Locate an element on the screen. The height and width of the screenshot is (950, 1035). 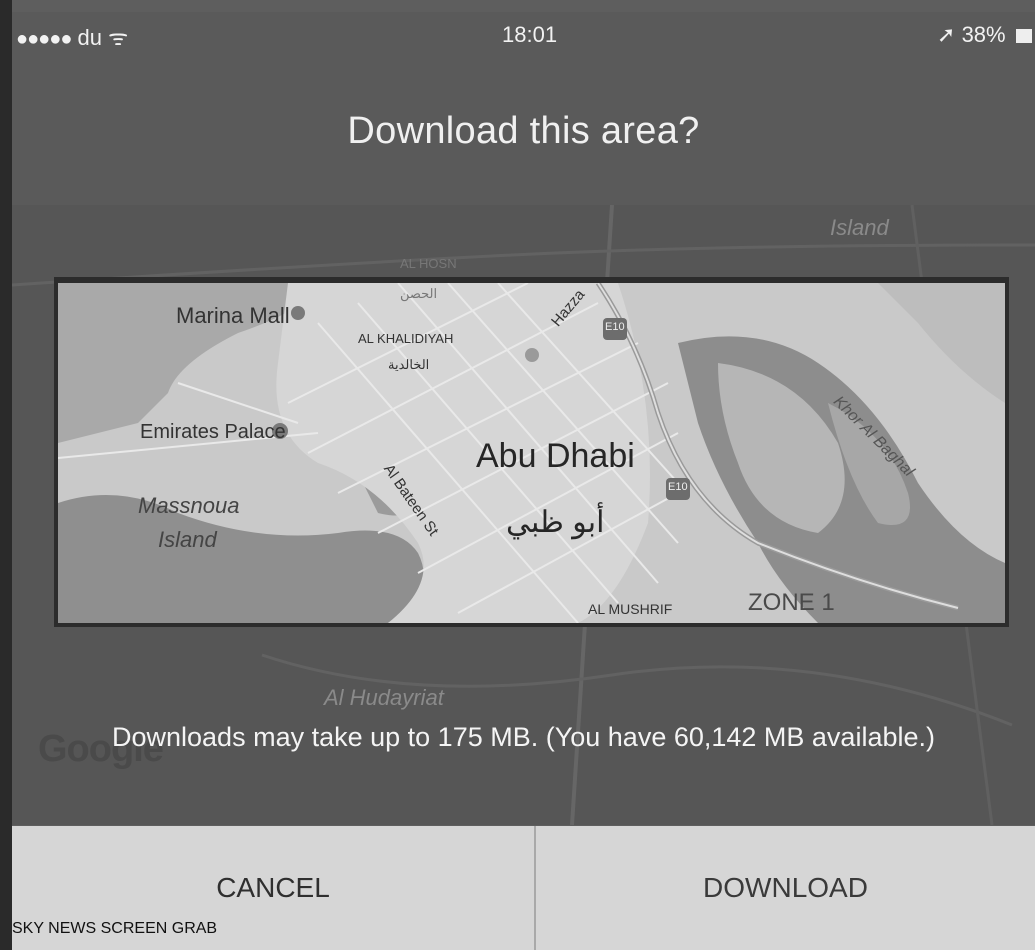
dialog-title: Download this area? is located at coordinates (523, 131).